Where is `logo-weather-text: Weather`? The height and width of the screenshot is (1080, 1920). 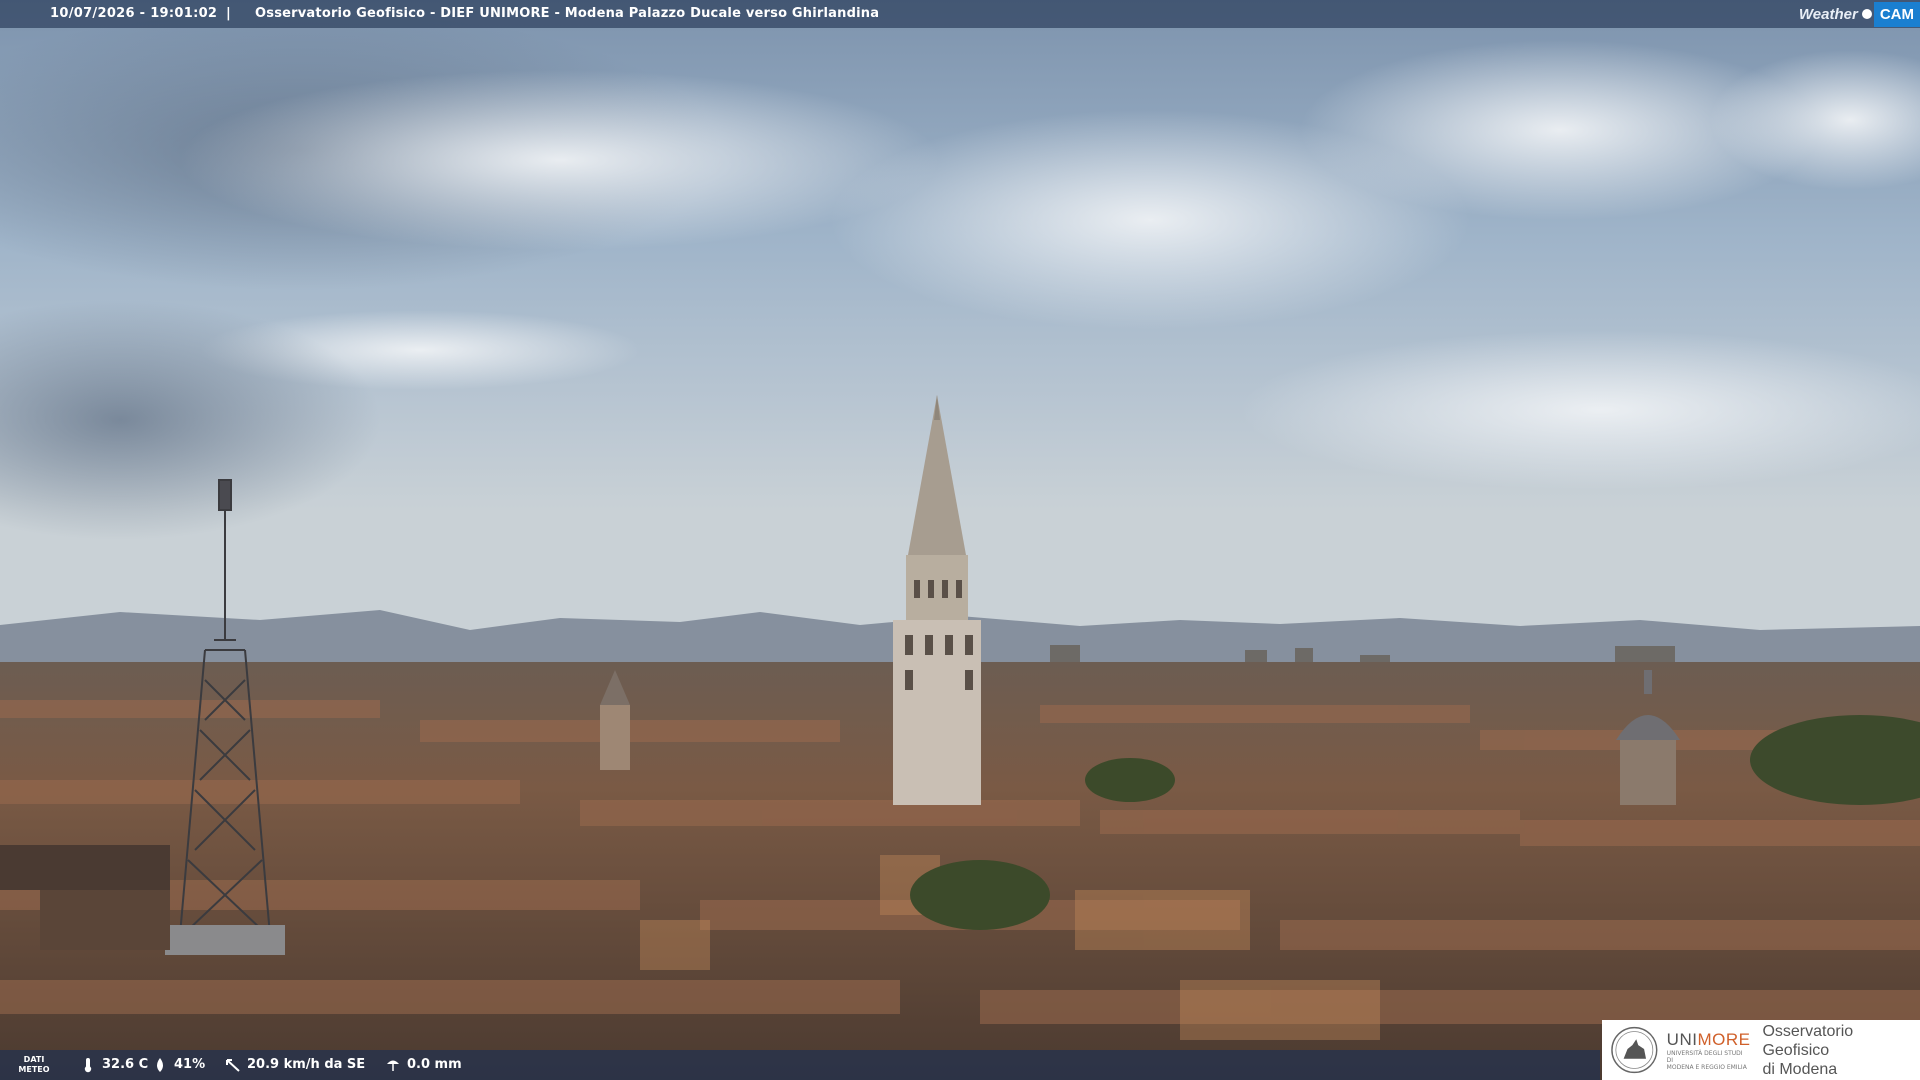
logo-weather-text: Weather is located at coordinates (1828, 14).